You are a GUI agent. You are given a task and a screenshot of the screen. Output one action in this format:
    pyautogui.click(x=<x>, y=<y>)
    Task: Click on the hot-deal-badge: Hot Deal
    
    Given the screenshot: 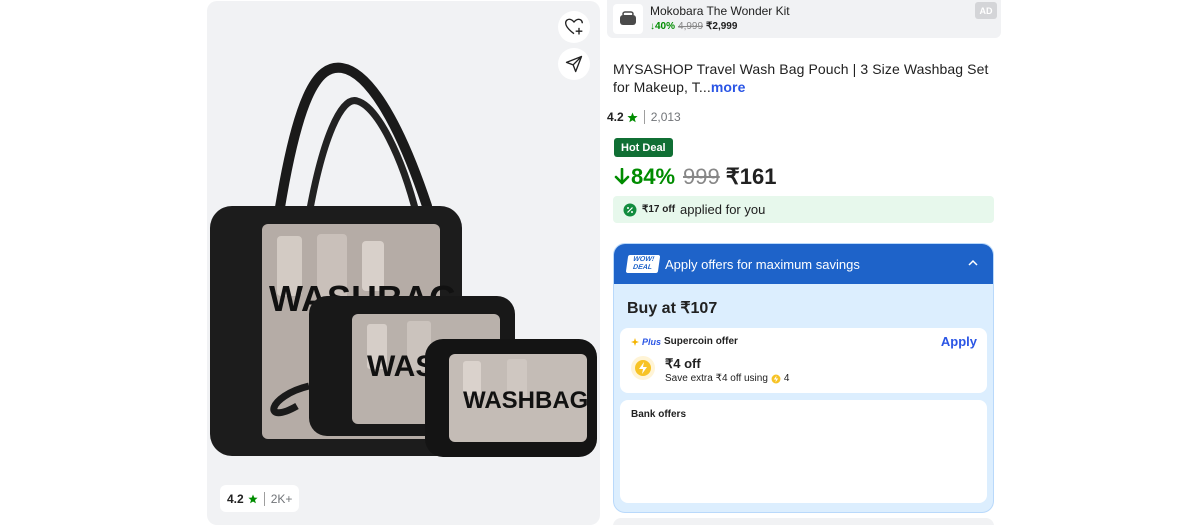 What is the action you would take?
    pyautogui.click(x=643, y=147)
    